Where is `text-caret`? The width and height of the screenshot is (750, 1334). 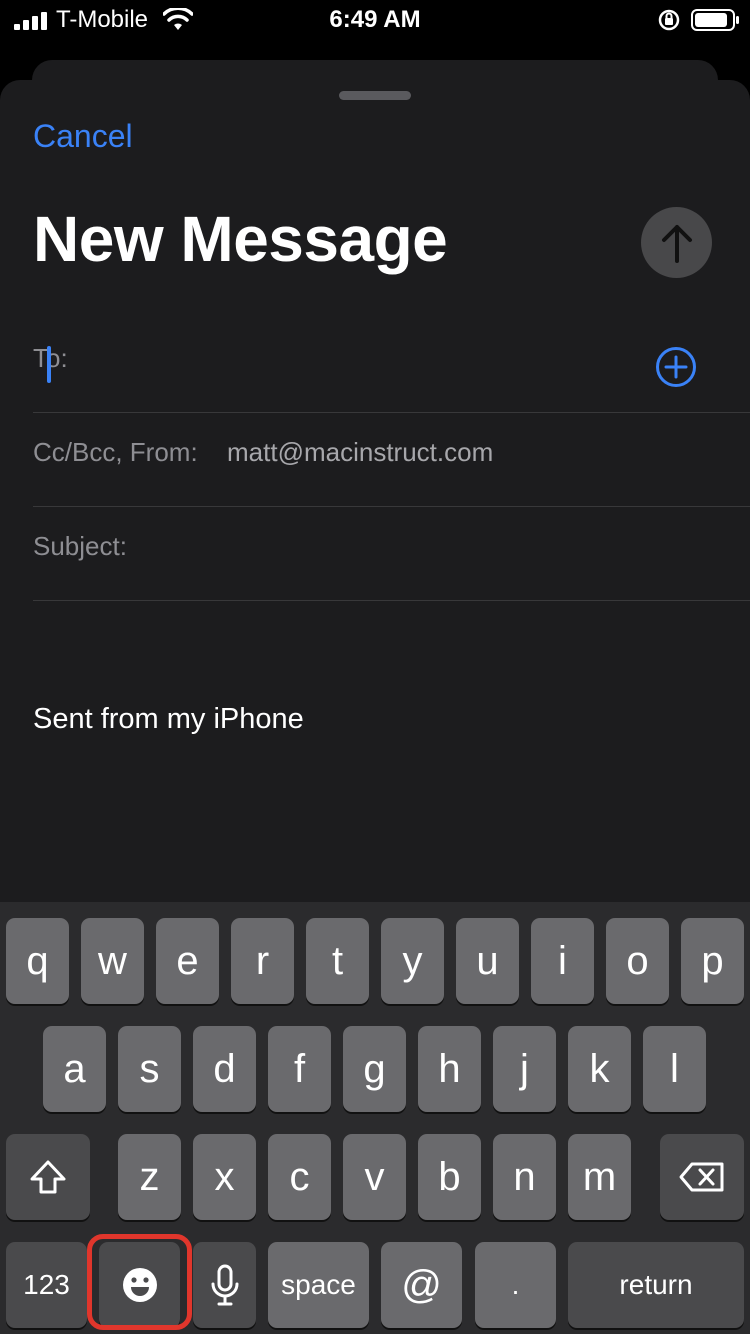 text-caret is located at coordinates (49, 364).